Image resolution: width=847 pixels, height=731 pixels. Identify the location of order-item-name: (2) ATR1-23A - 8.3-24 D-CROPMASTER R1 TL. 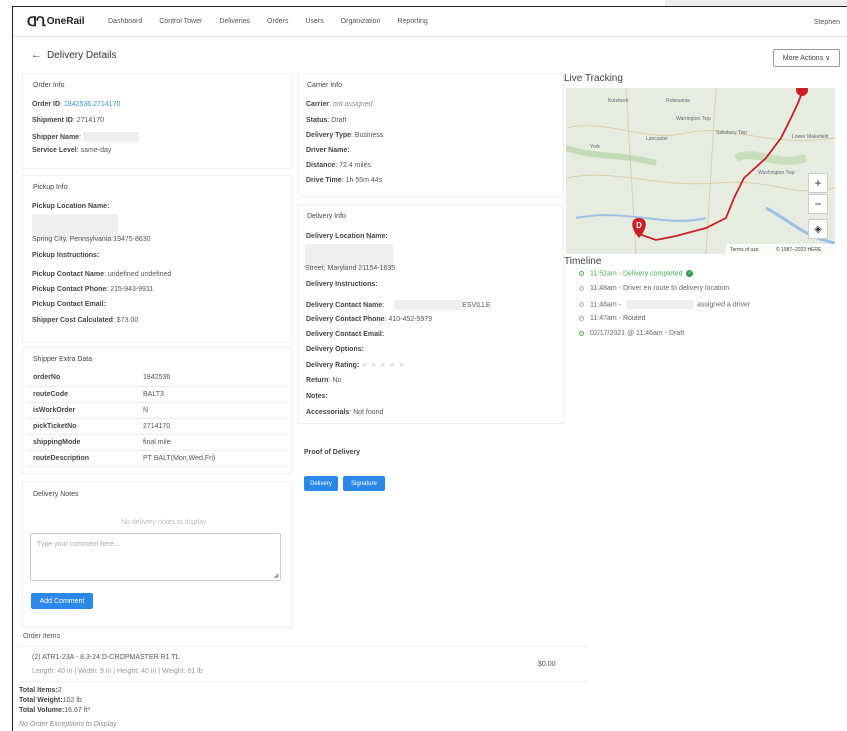
(106, 657).